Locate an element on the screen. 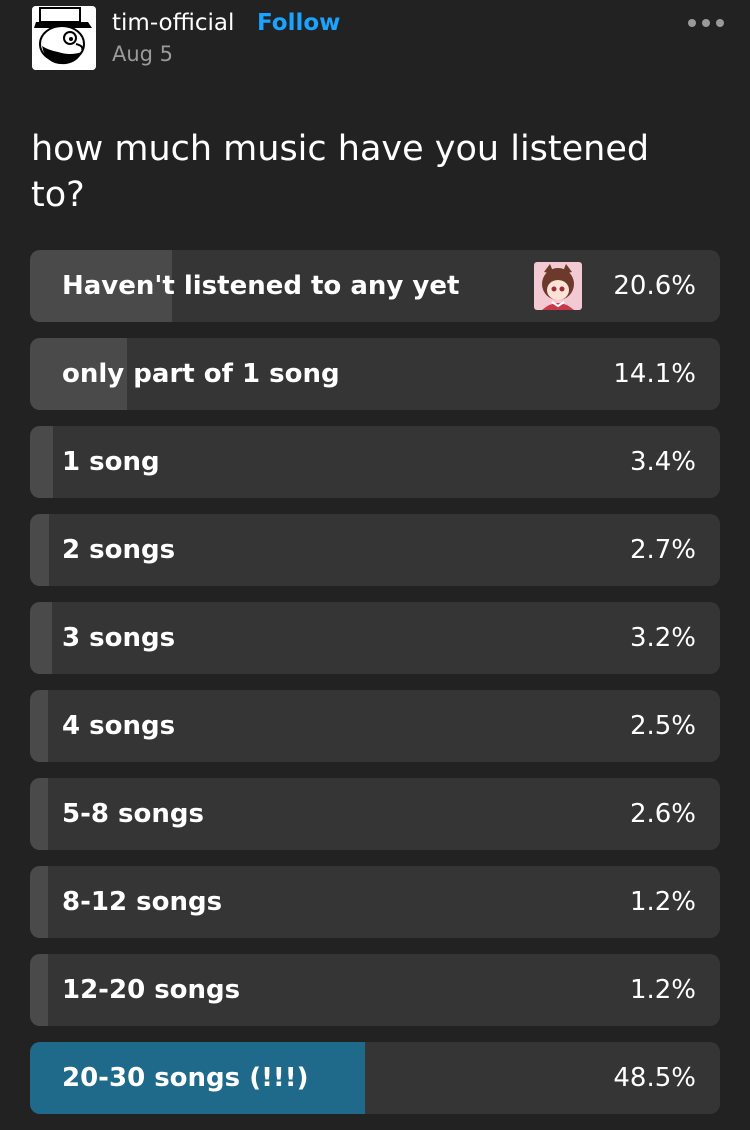 The width and height of the screenshot is (750, 1130). hatted-man-avatar is located at coordinates (64, 38).